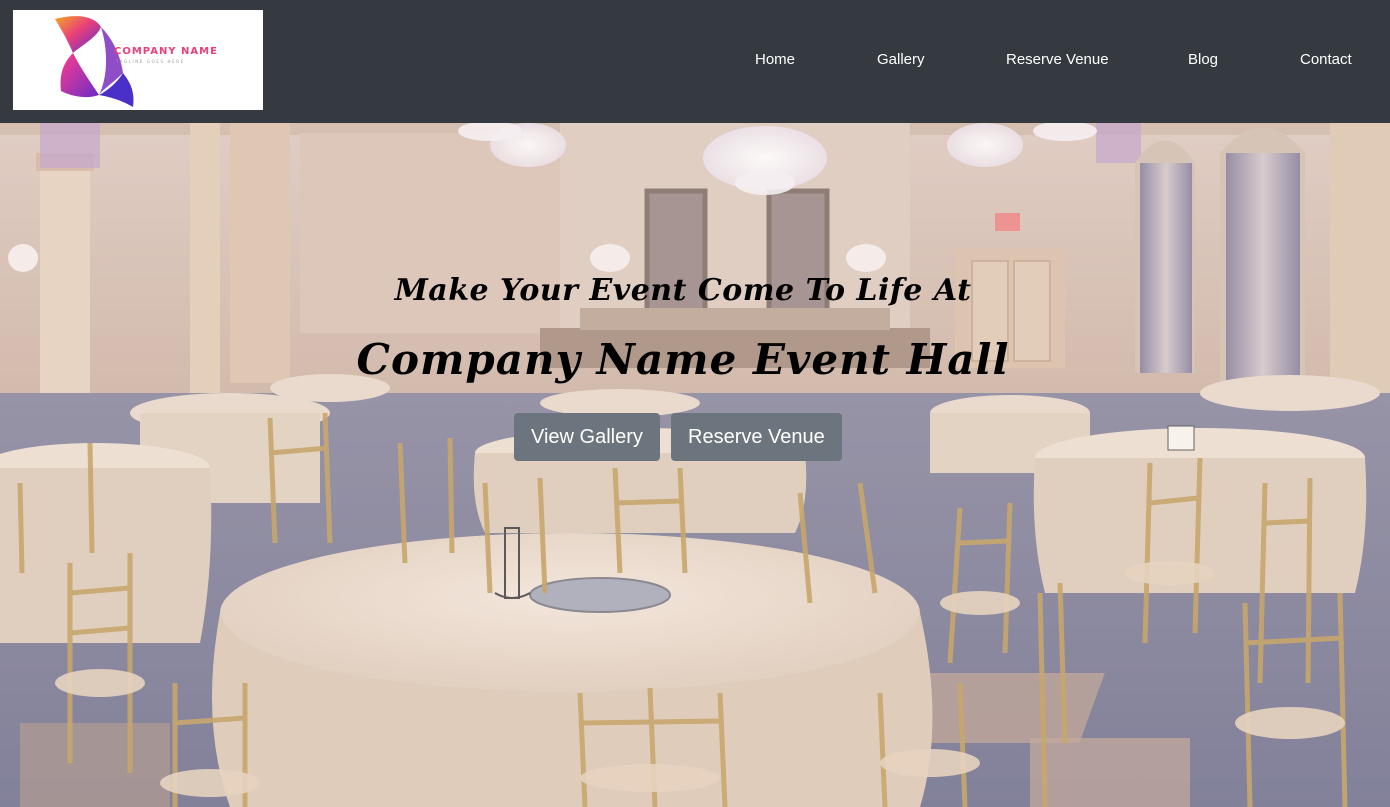 This screenshot has height=807, width=1390. What do you see at coordinates (150, 61) in the screenshot?
I see `logo-tagline: TAGLINE GOES HERE` at bounding box center [150, 61].